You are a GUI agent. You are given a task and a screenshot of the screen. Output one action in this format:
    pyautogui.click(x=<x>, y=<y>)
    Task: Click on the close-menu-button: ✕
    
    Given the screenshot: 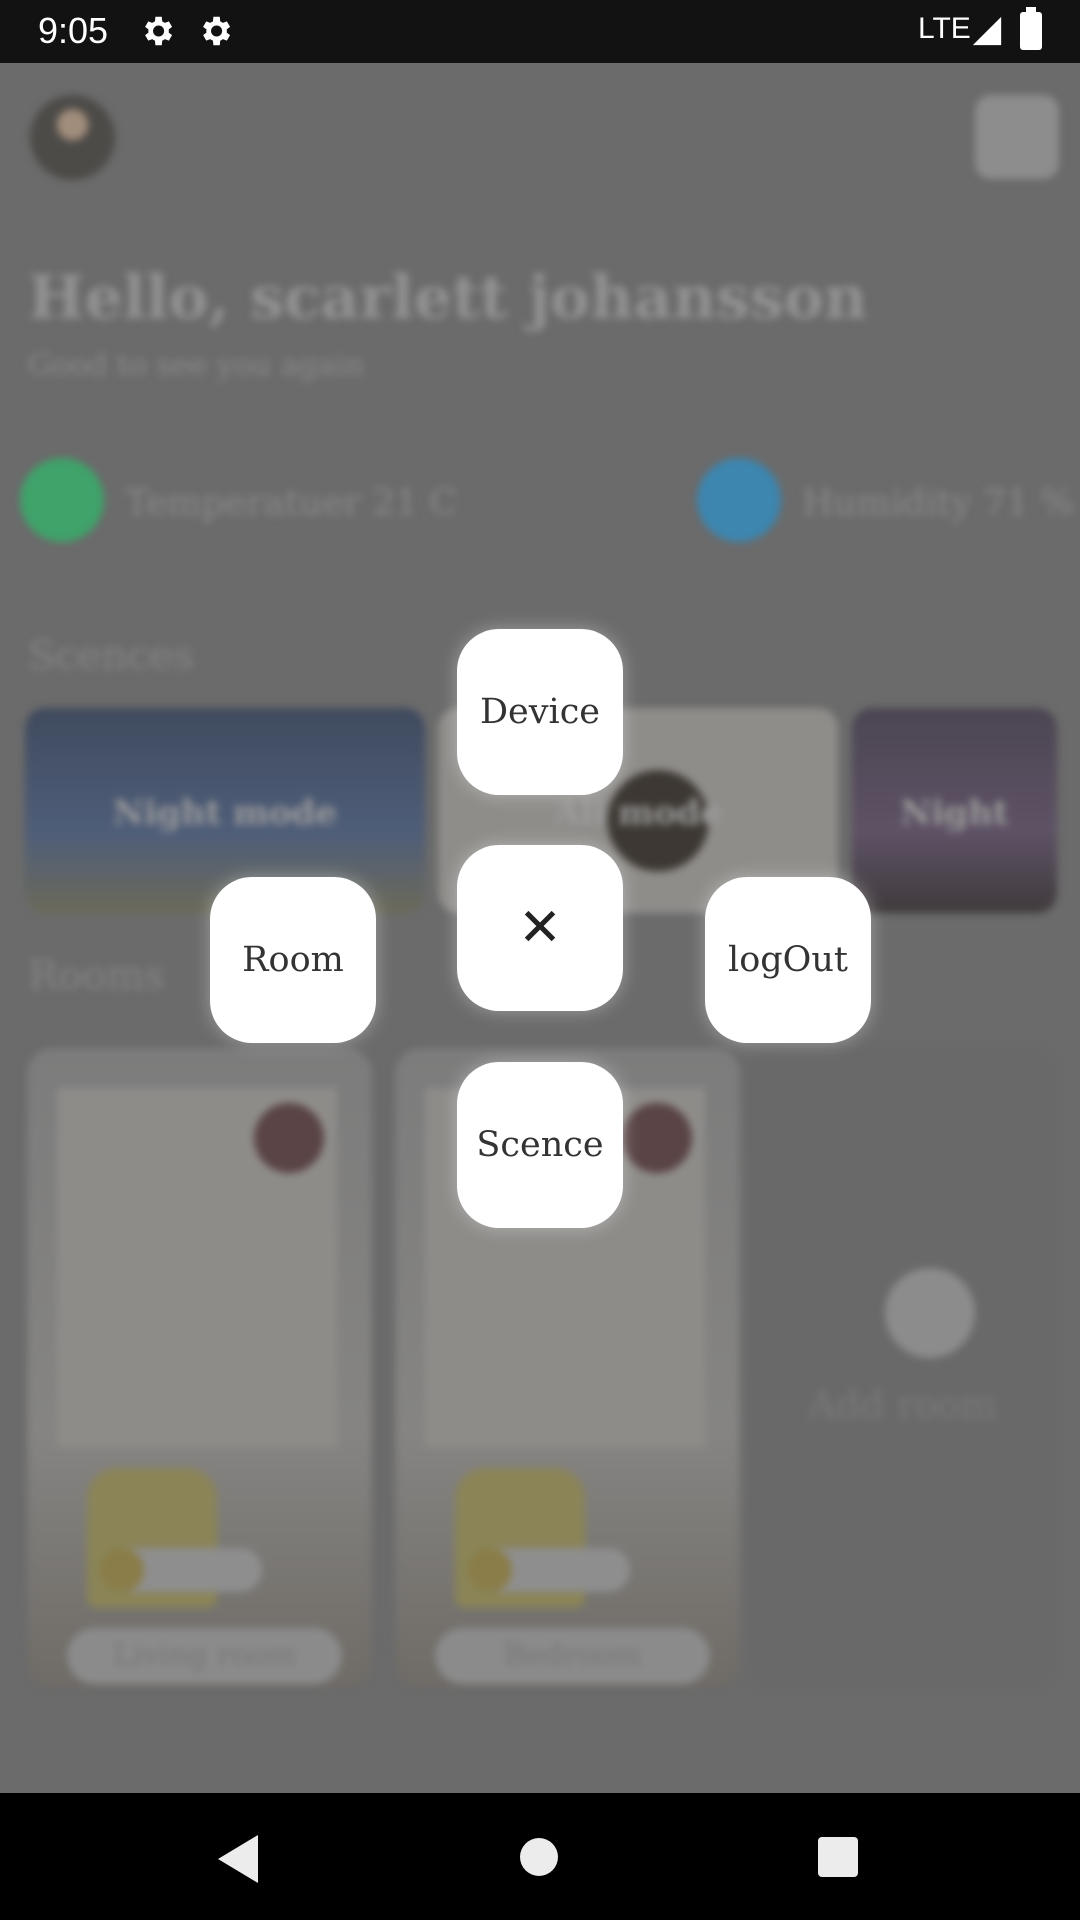 What is the action you would take?
    pyautogui.click(x=540, y=928)
    